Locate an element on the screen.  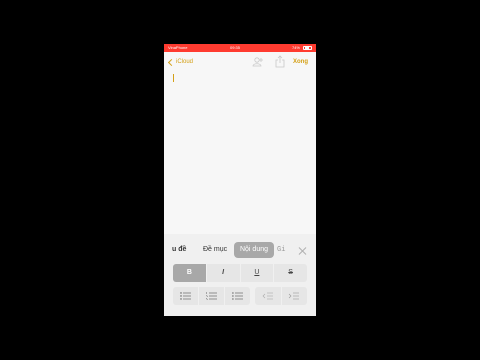
numbered-list-button is located at coordinates (211, 296).